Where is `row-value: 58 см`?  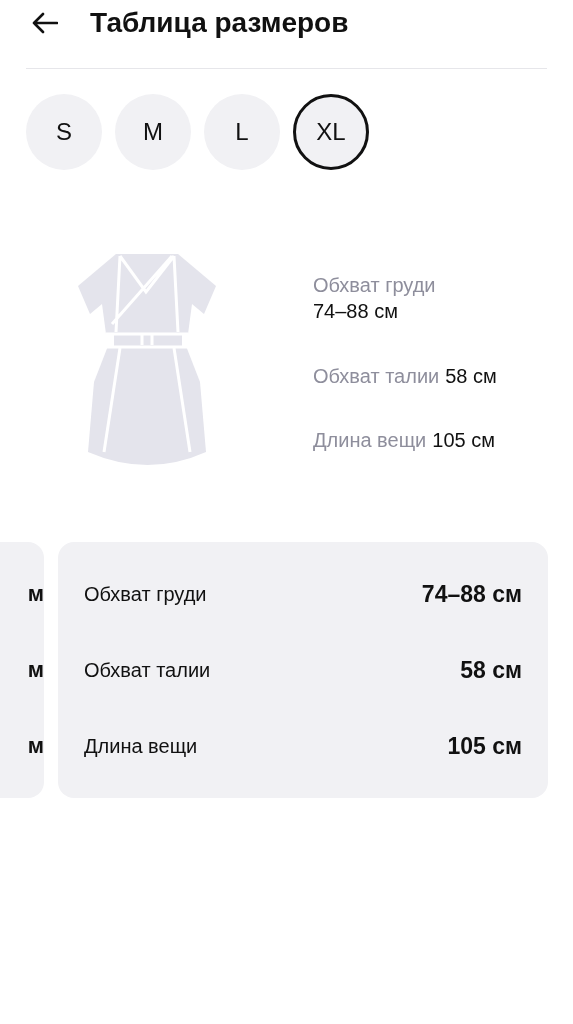
row-value: 58 см is located at coordinates (491, 670).